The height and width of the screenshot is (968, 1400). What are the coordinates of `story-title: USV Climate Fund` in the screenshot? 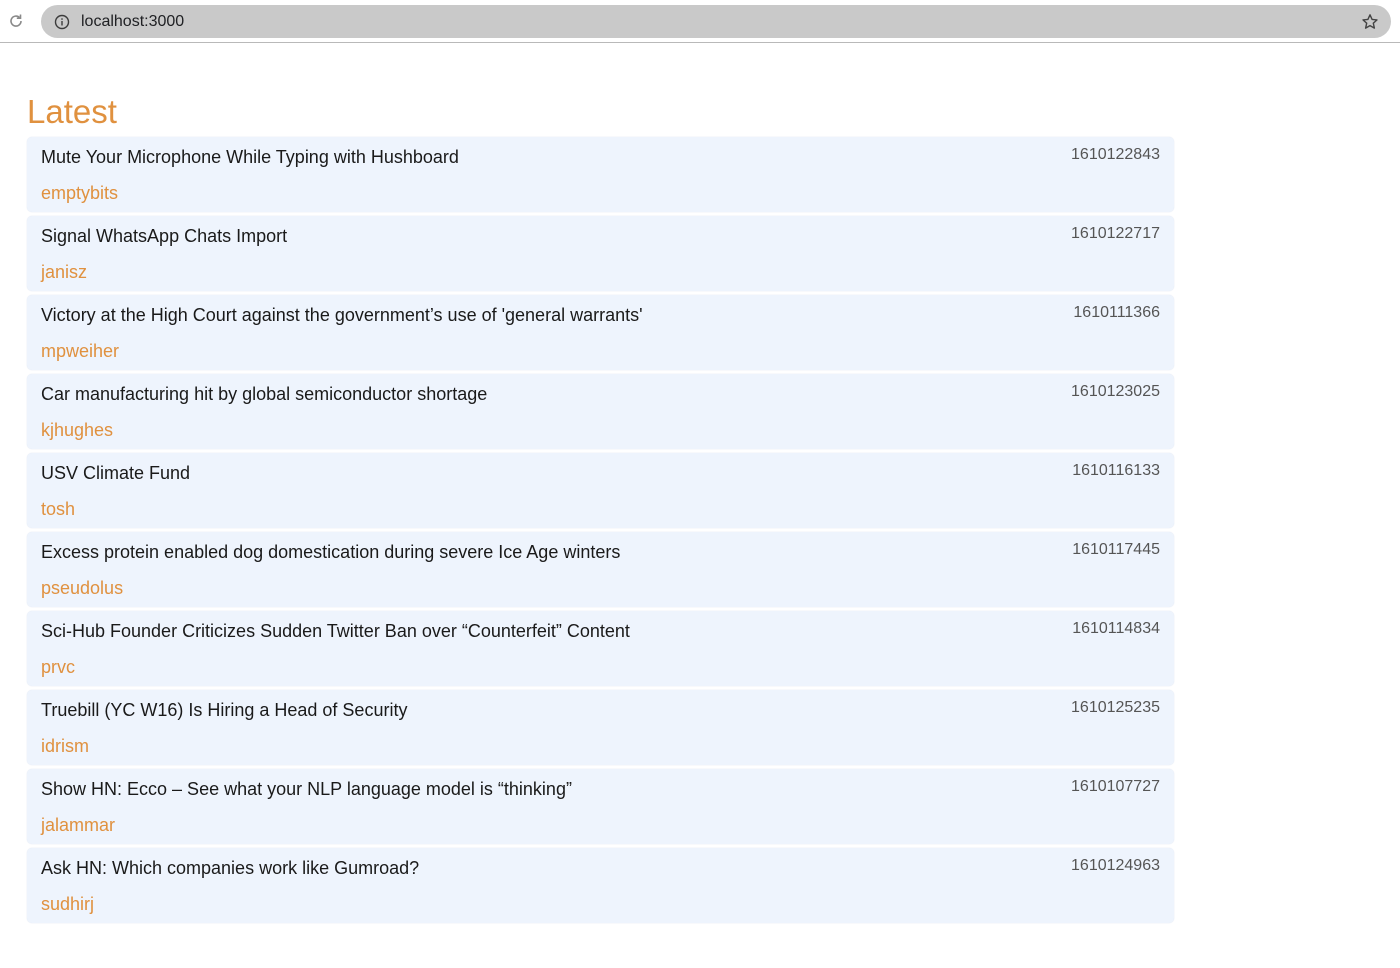 It's located at (115, 473).